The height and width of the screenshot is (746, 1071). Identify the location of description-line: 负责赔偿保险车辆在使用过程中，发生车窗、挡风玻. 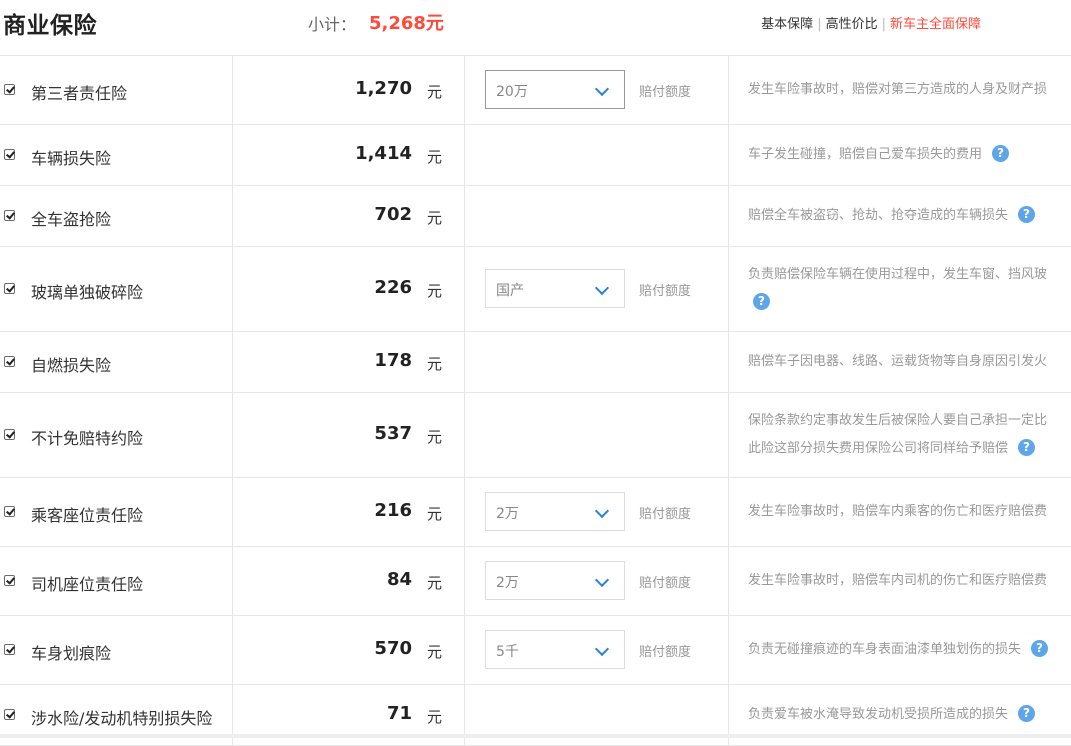
(909, 275).